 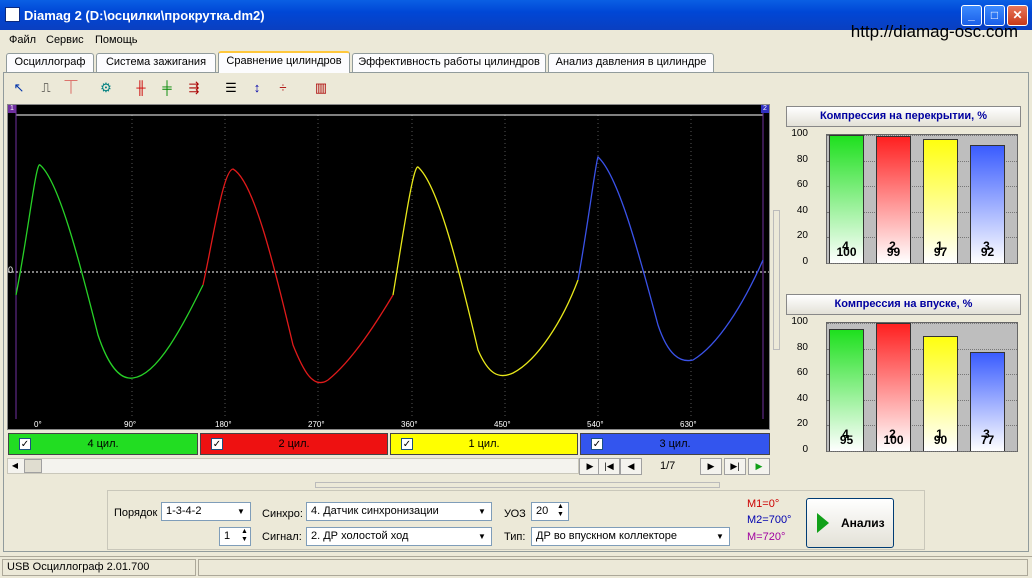 What do you see at coordinates (711, 466) in the screenshot?
I see `nav-next-button: ▶` at bounding box center [711, 466].